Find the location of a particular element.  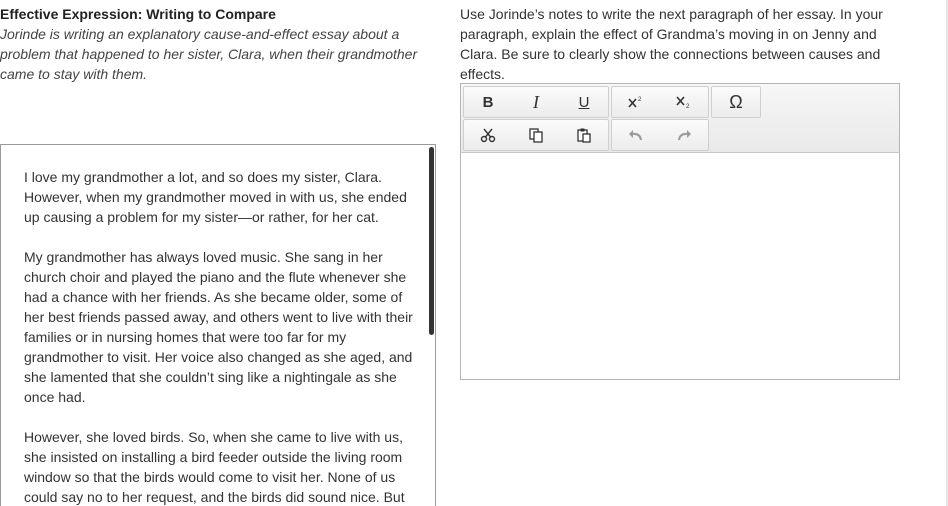

bold-button: B is located at coordinates (488, 102).